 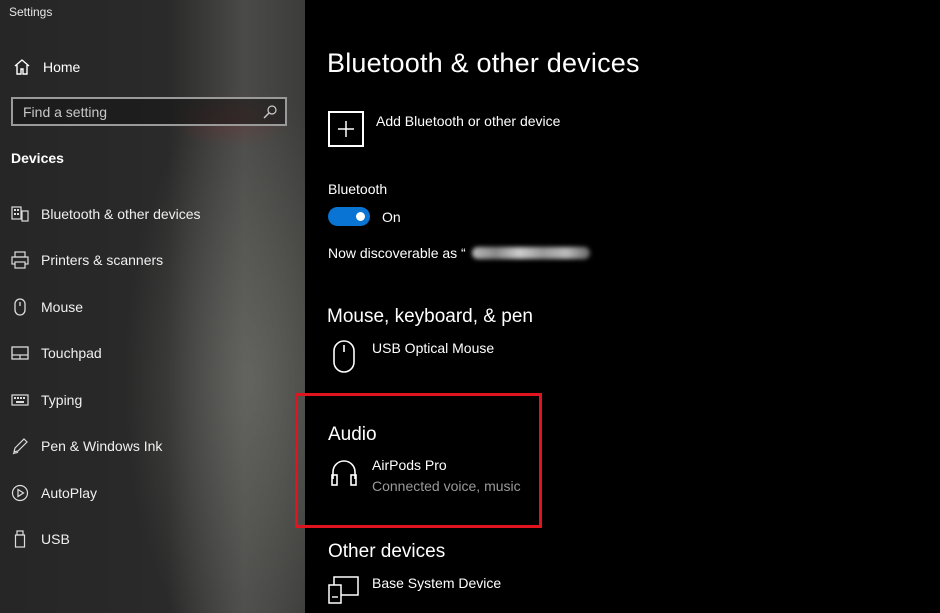 What do you see at coordinates (121, 214) in the screenshot?
I see `sidebar-item-label: Bluetooth & other devices` at bounding box center [121, 214].